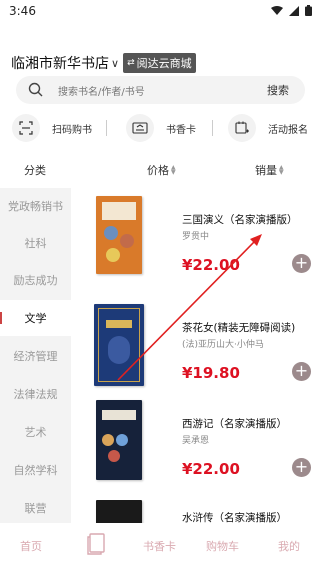 The height and width of the screenshot is (569, 320). What do you see at coordinates (96, 546) in the screenshot?
I see `book-icon` at bounding box center [96, 546].